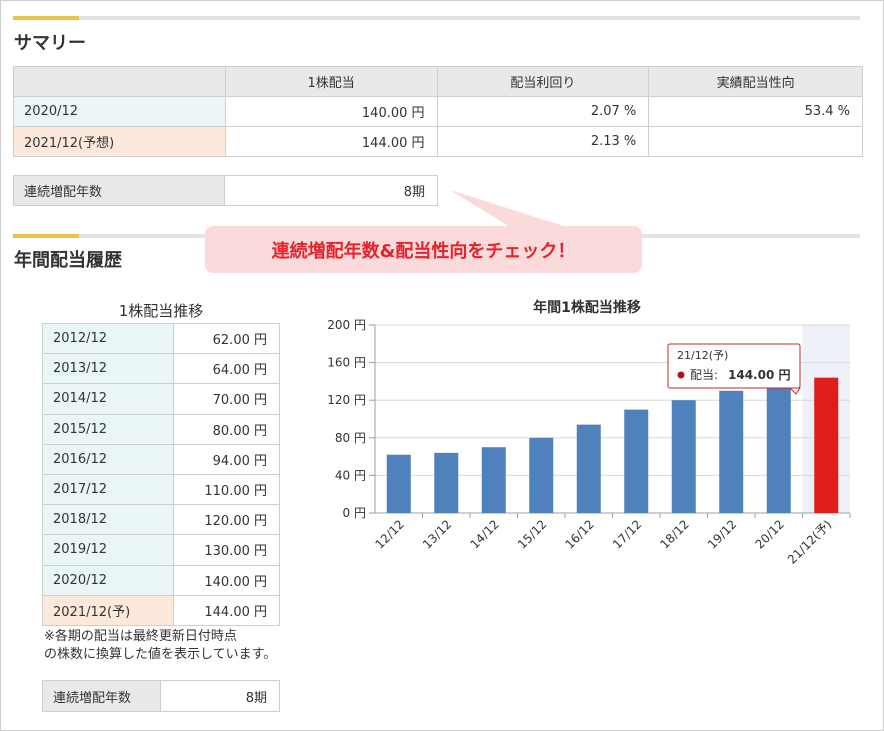 This screenshot has height=731, width=884. What do you see at coordinates (346, 400) in the screenshot?
I see `y-tick-label: 120 円` at bounding box center [346, 400].